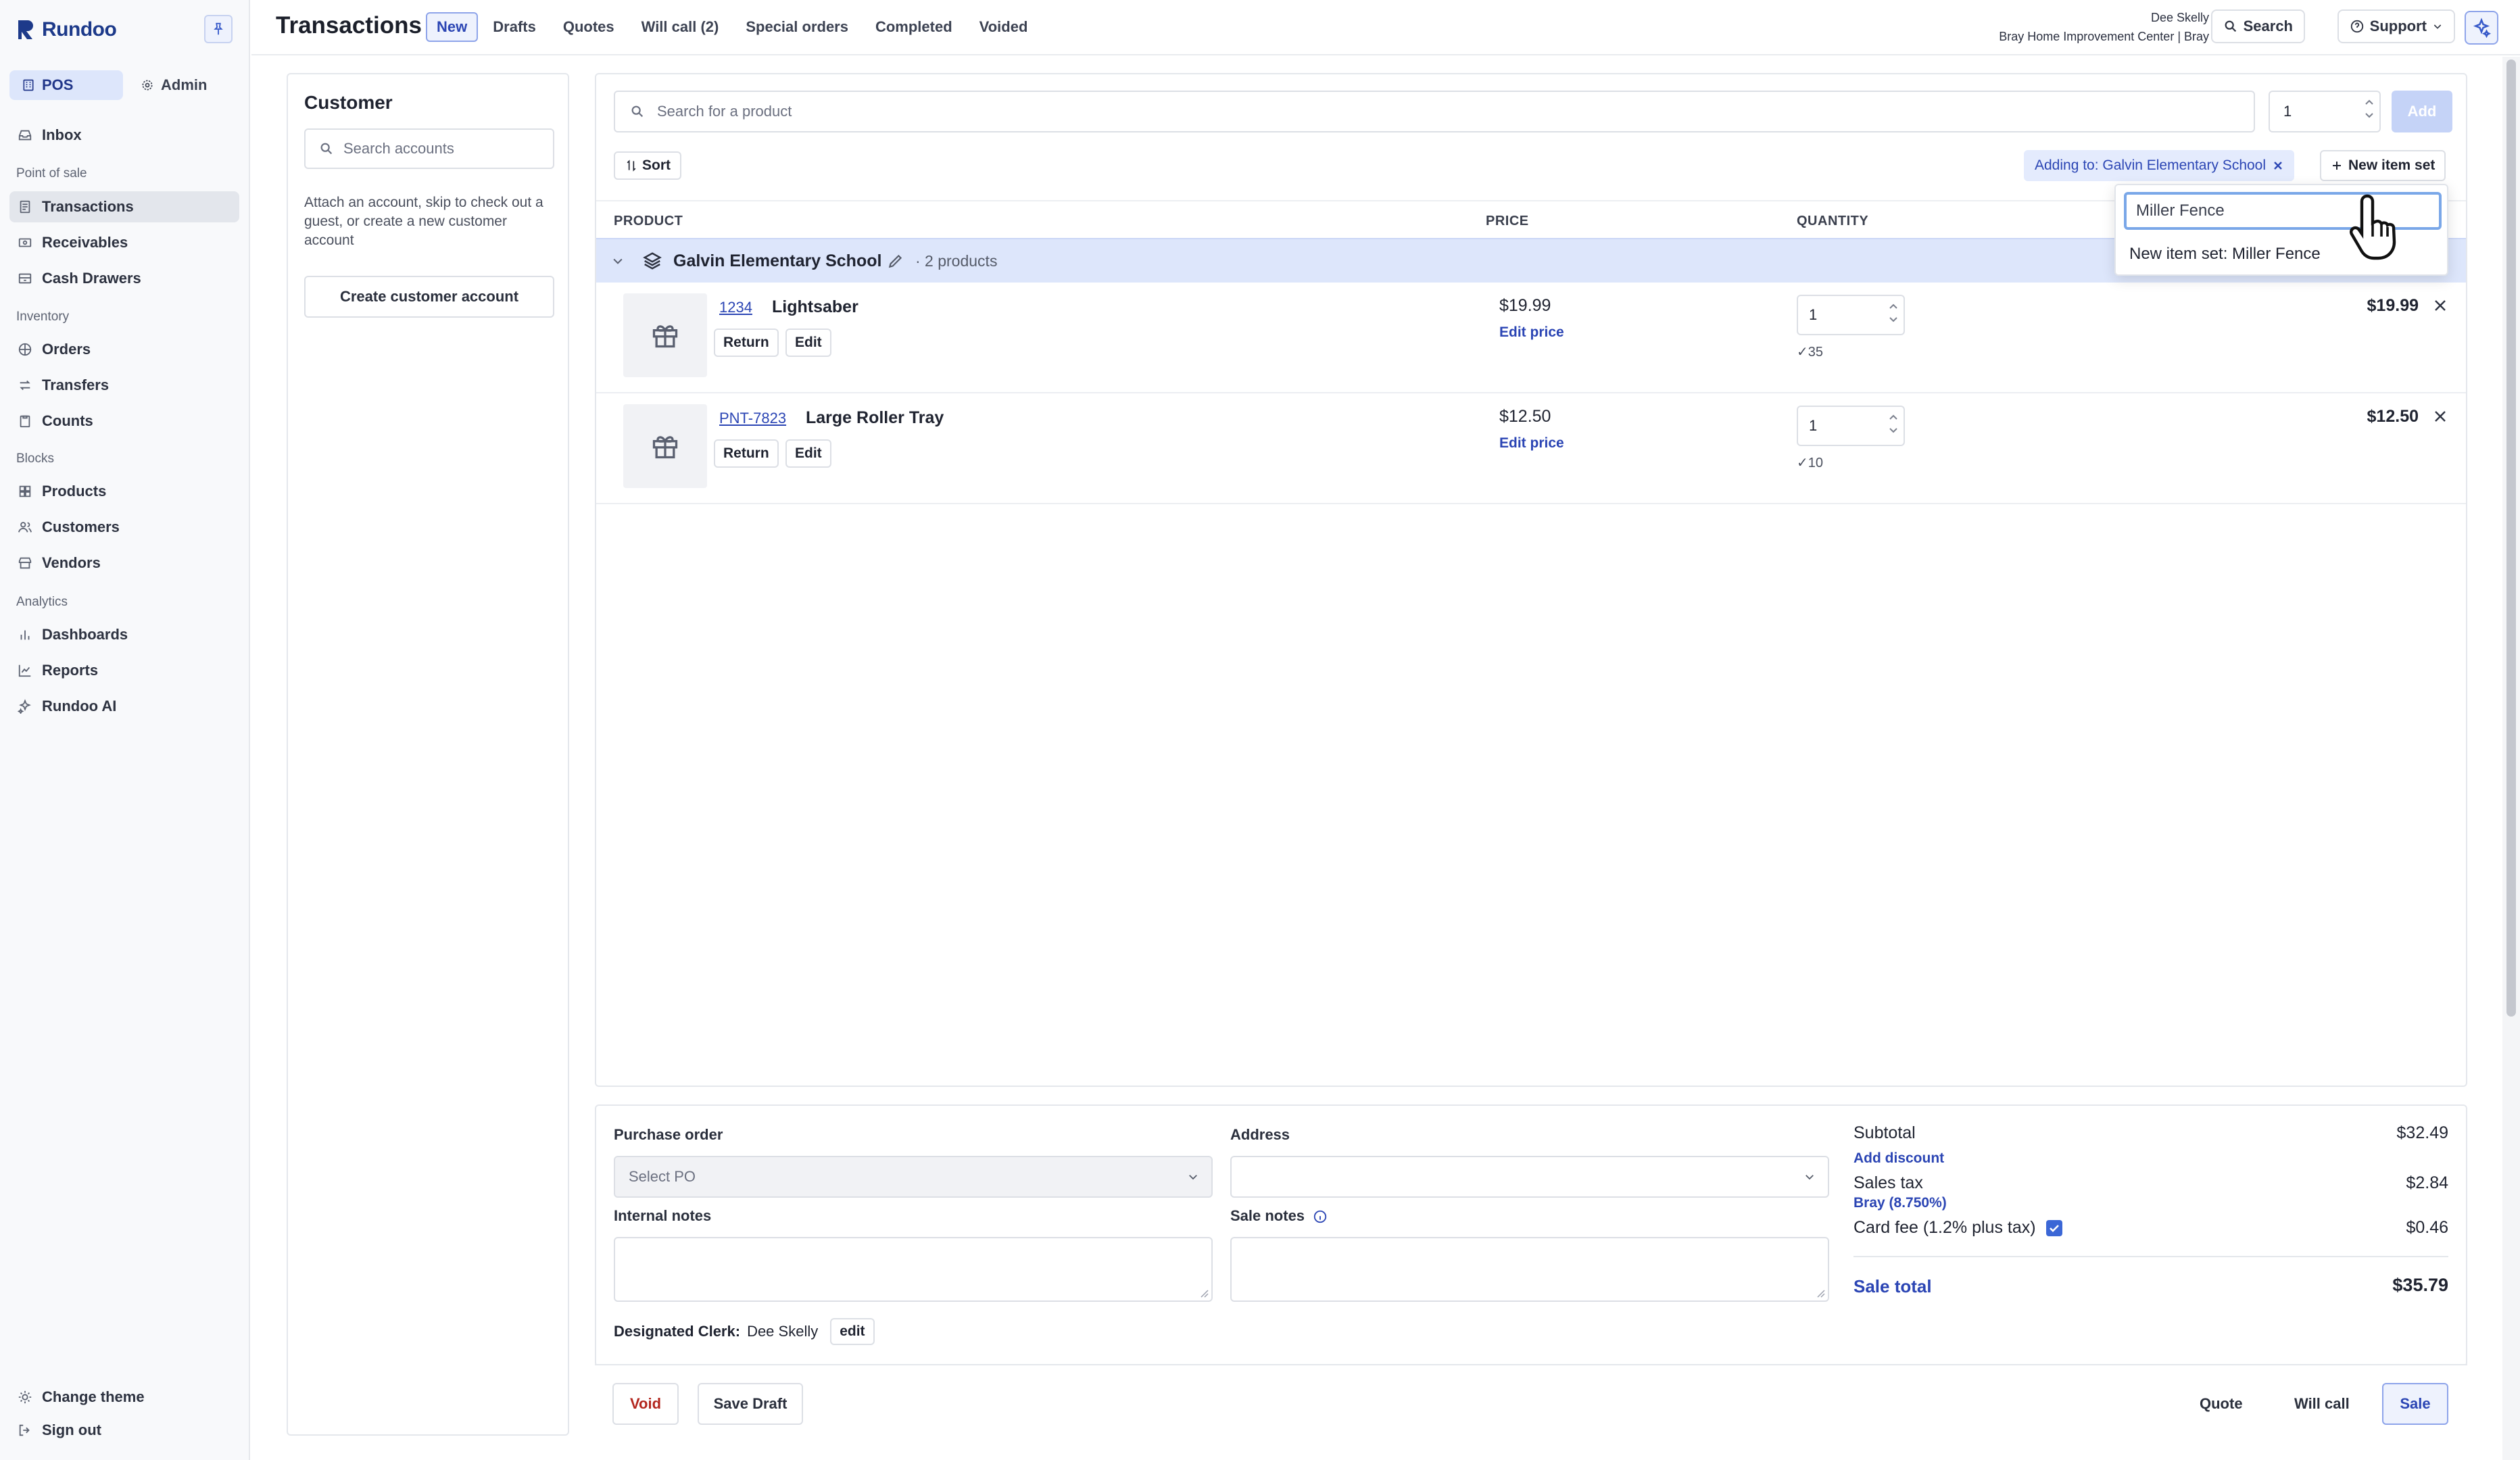 The image size is (2520, 1460). Describe the element at coordinates (750, 1404) in the screenshot. I see `save-draft-button: Save Draft` at that location.